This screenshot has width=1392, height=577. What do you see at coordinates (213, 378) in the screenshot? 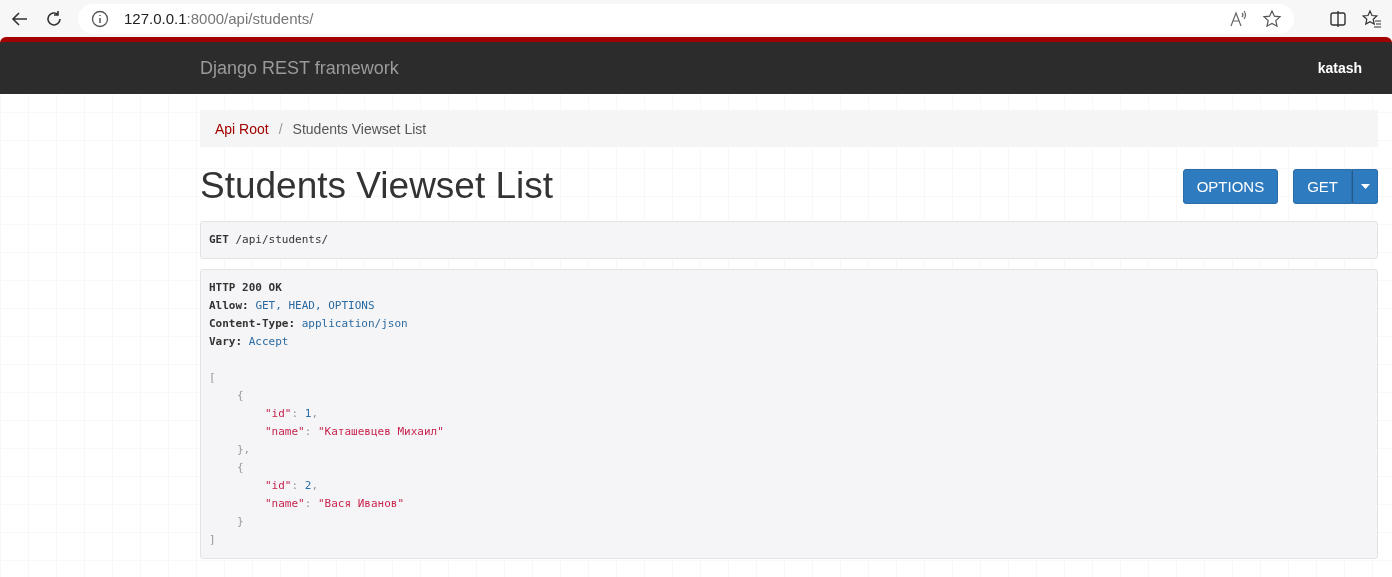
I see `code-line: [` at bounding box center [213, 378].